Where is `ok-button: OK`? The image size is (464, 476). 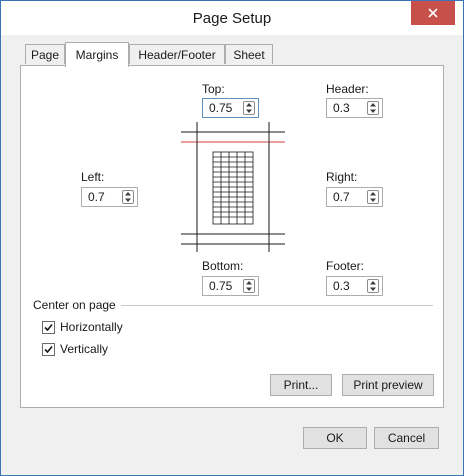 ok-button: OK is located at coordinates (335, 438).